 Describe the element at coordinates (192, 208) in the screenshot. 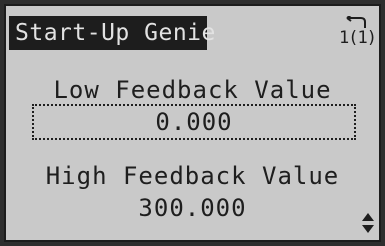

I see `high-feedback-value-field: 300.000` at that location.